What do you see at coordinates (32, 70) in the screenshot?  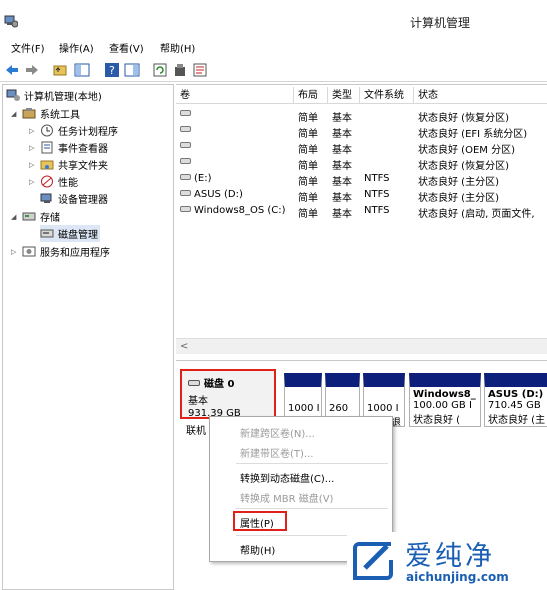 I see `forward-arrow-icon` at bounding box center [32, 70].